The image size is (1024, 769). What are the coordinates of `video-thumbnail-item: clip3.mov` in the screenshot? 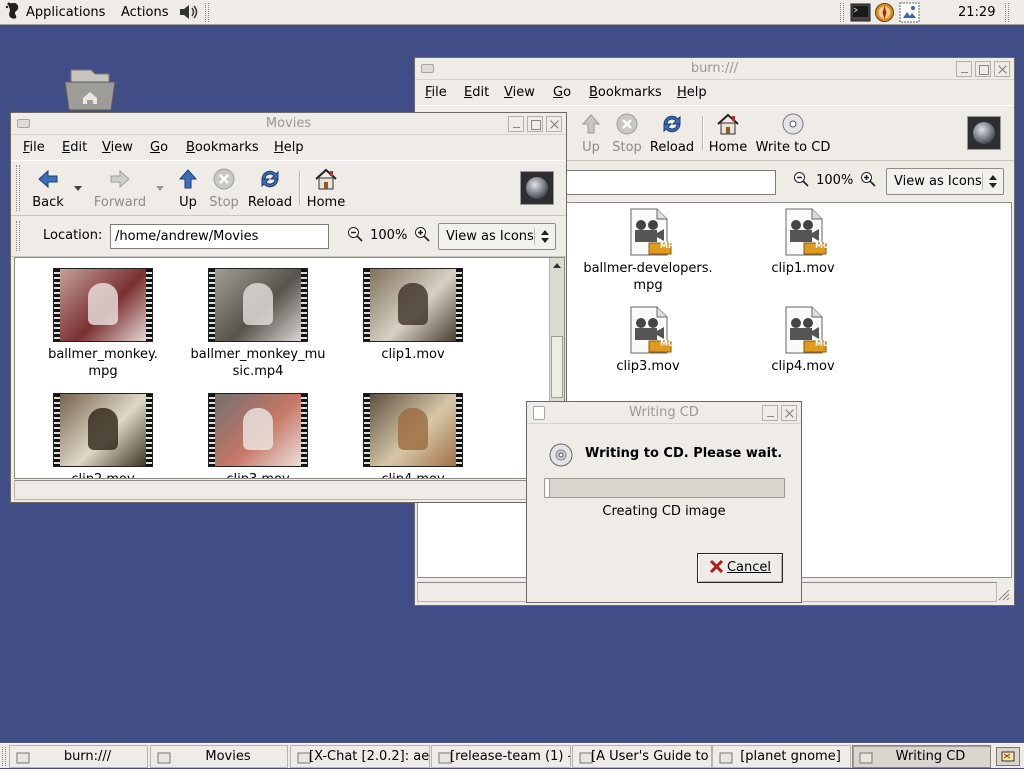 It's located at (258, 435).